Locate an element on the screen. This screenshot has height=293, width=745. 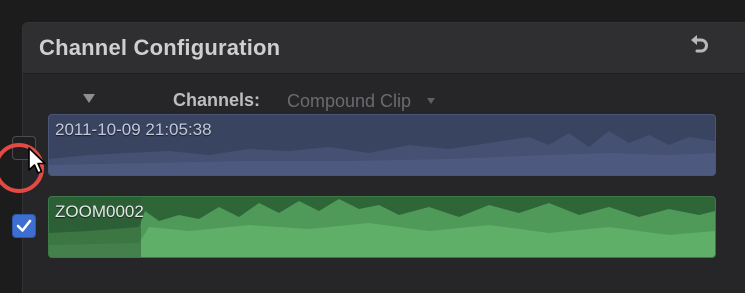
channels-selected-value: Compound Clip is located at coordinates (349, 100).